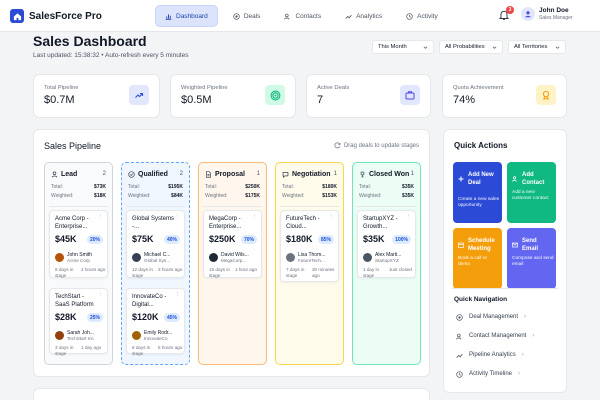 This screenshot has height=400, width=600. Describe the element at coordinates (533, 261) in the screenshot. I see `tile-desc: Compose and send email` at that location.